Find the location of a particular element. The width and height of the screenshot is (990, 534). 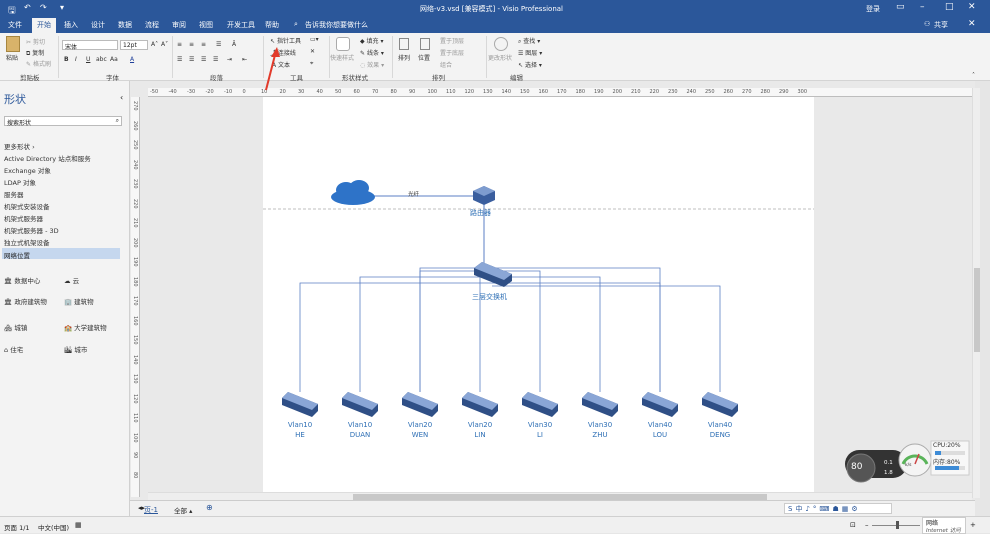

switch-name-label: HE is located at coordinates (300, 435).